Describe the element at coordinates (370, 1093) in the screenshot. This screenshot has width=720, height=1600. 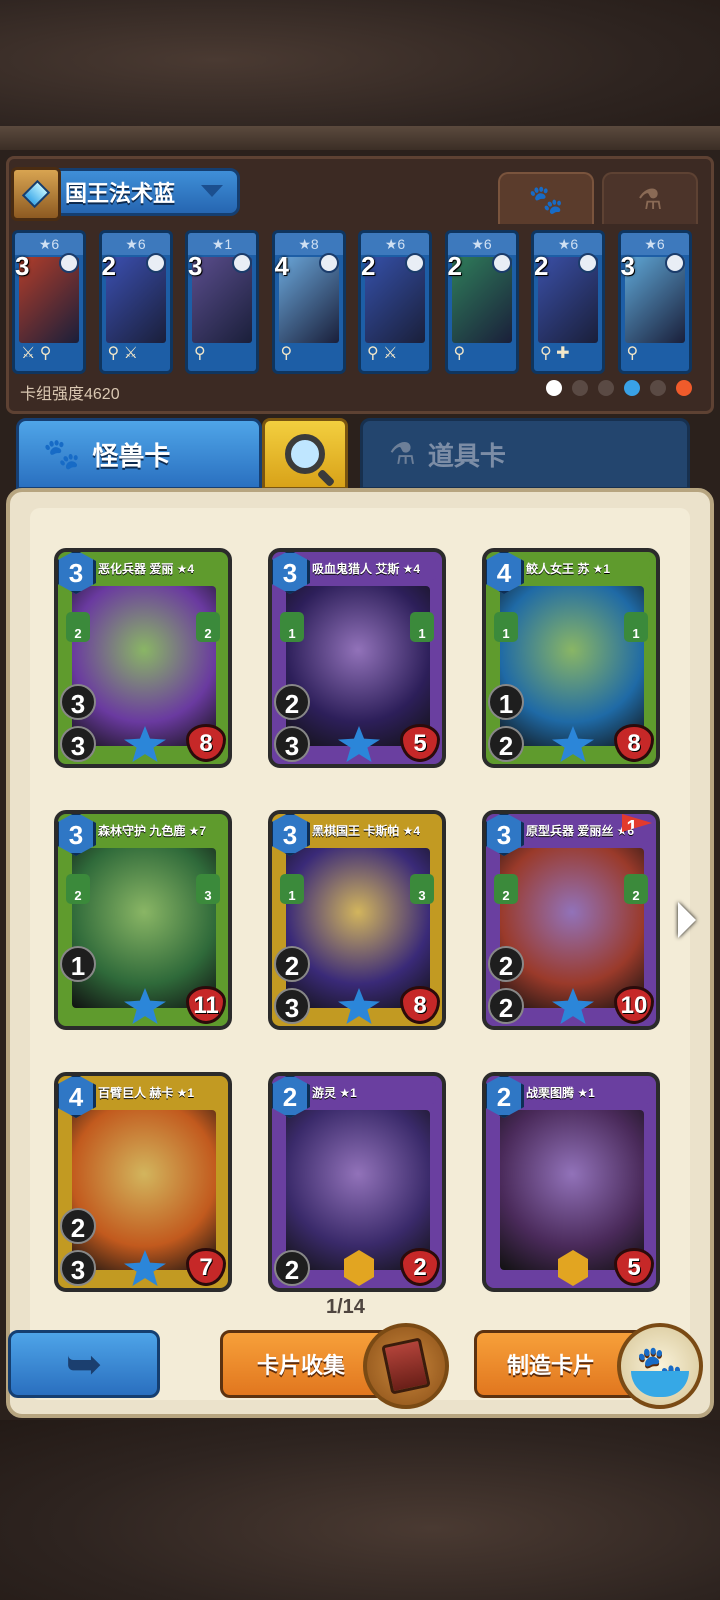
I see `card-title: 游灵 ★1` at that location.